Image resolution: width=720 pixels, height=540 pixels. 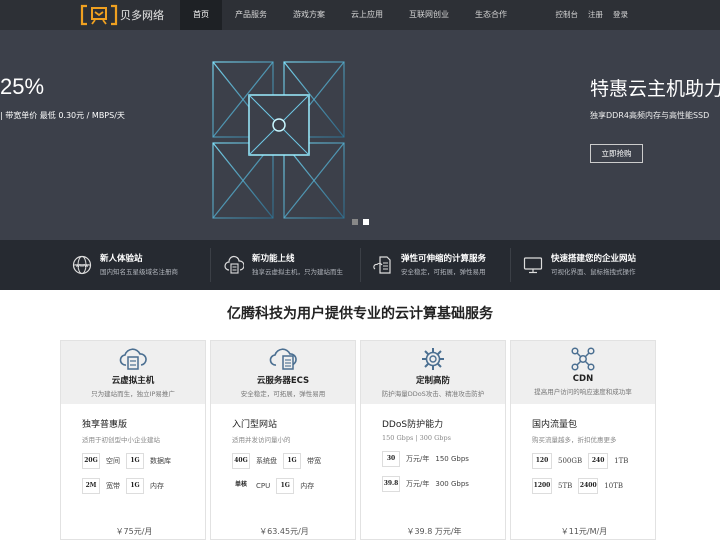 What do you see at coordinates (234, 264) in the screenshot?
I see `cloud-server-icon` at bounding box center [234, 264].